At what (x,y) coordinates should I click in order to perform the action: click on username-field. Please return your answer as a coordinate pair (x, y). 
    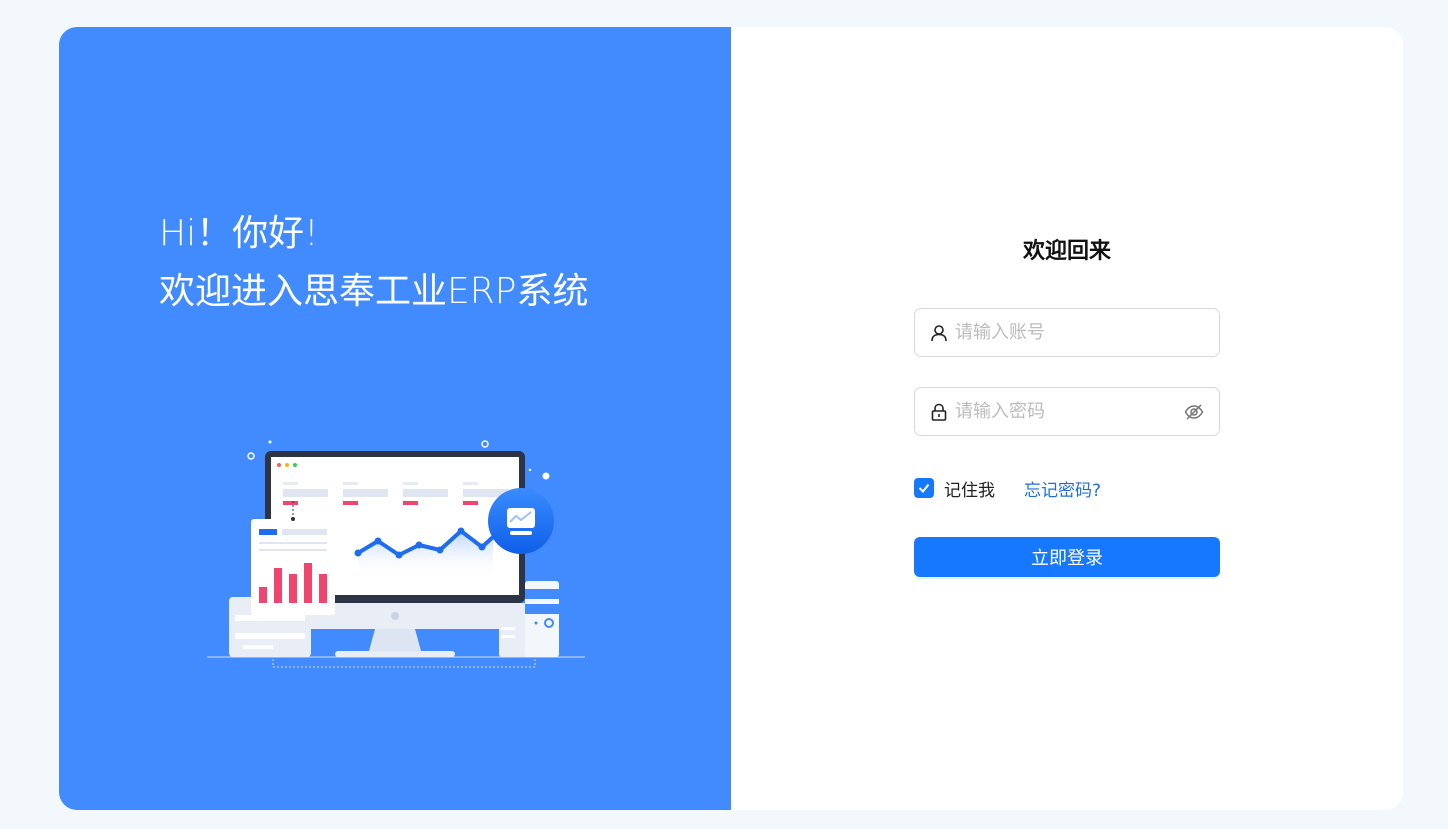
    Looking at the image, I should click on (1067, 332).